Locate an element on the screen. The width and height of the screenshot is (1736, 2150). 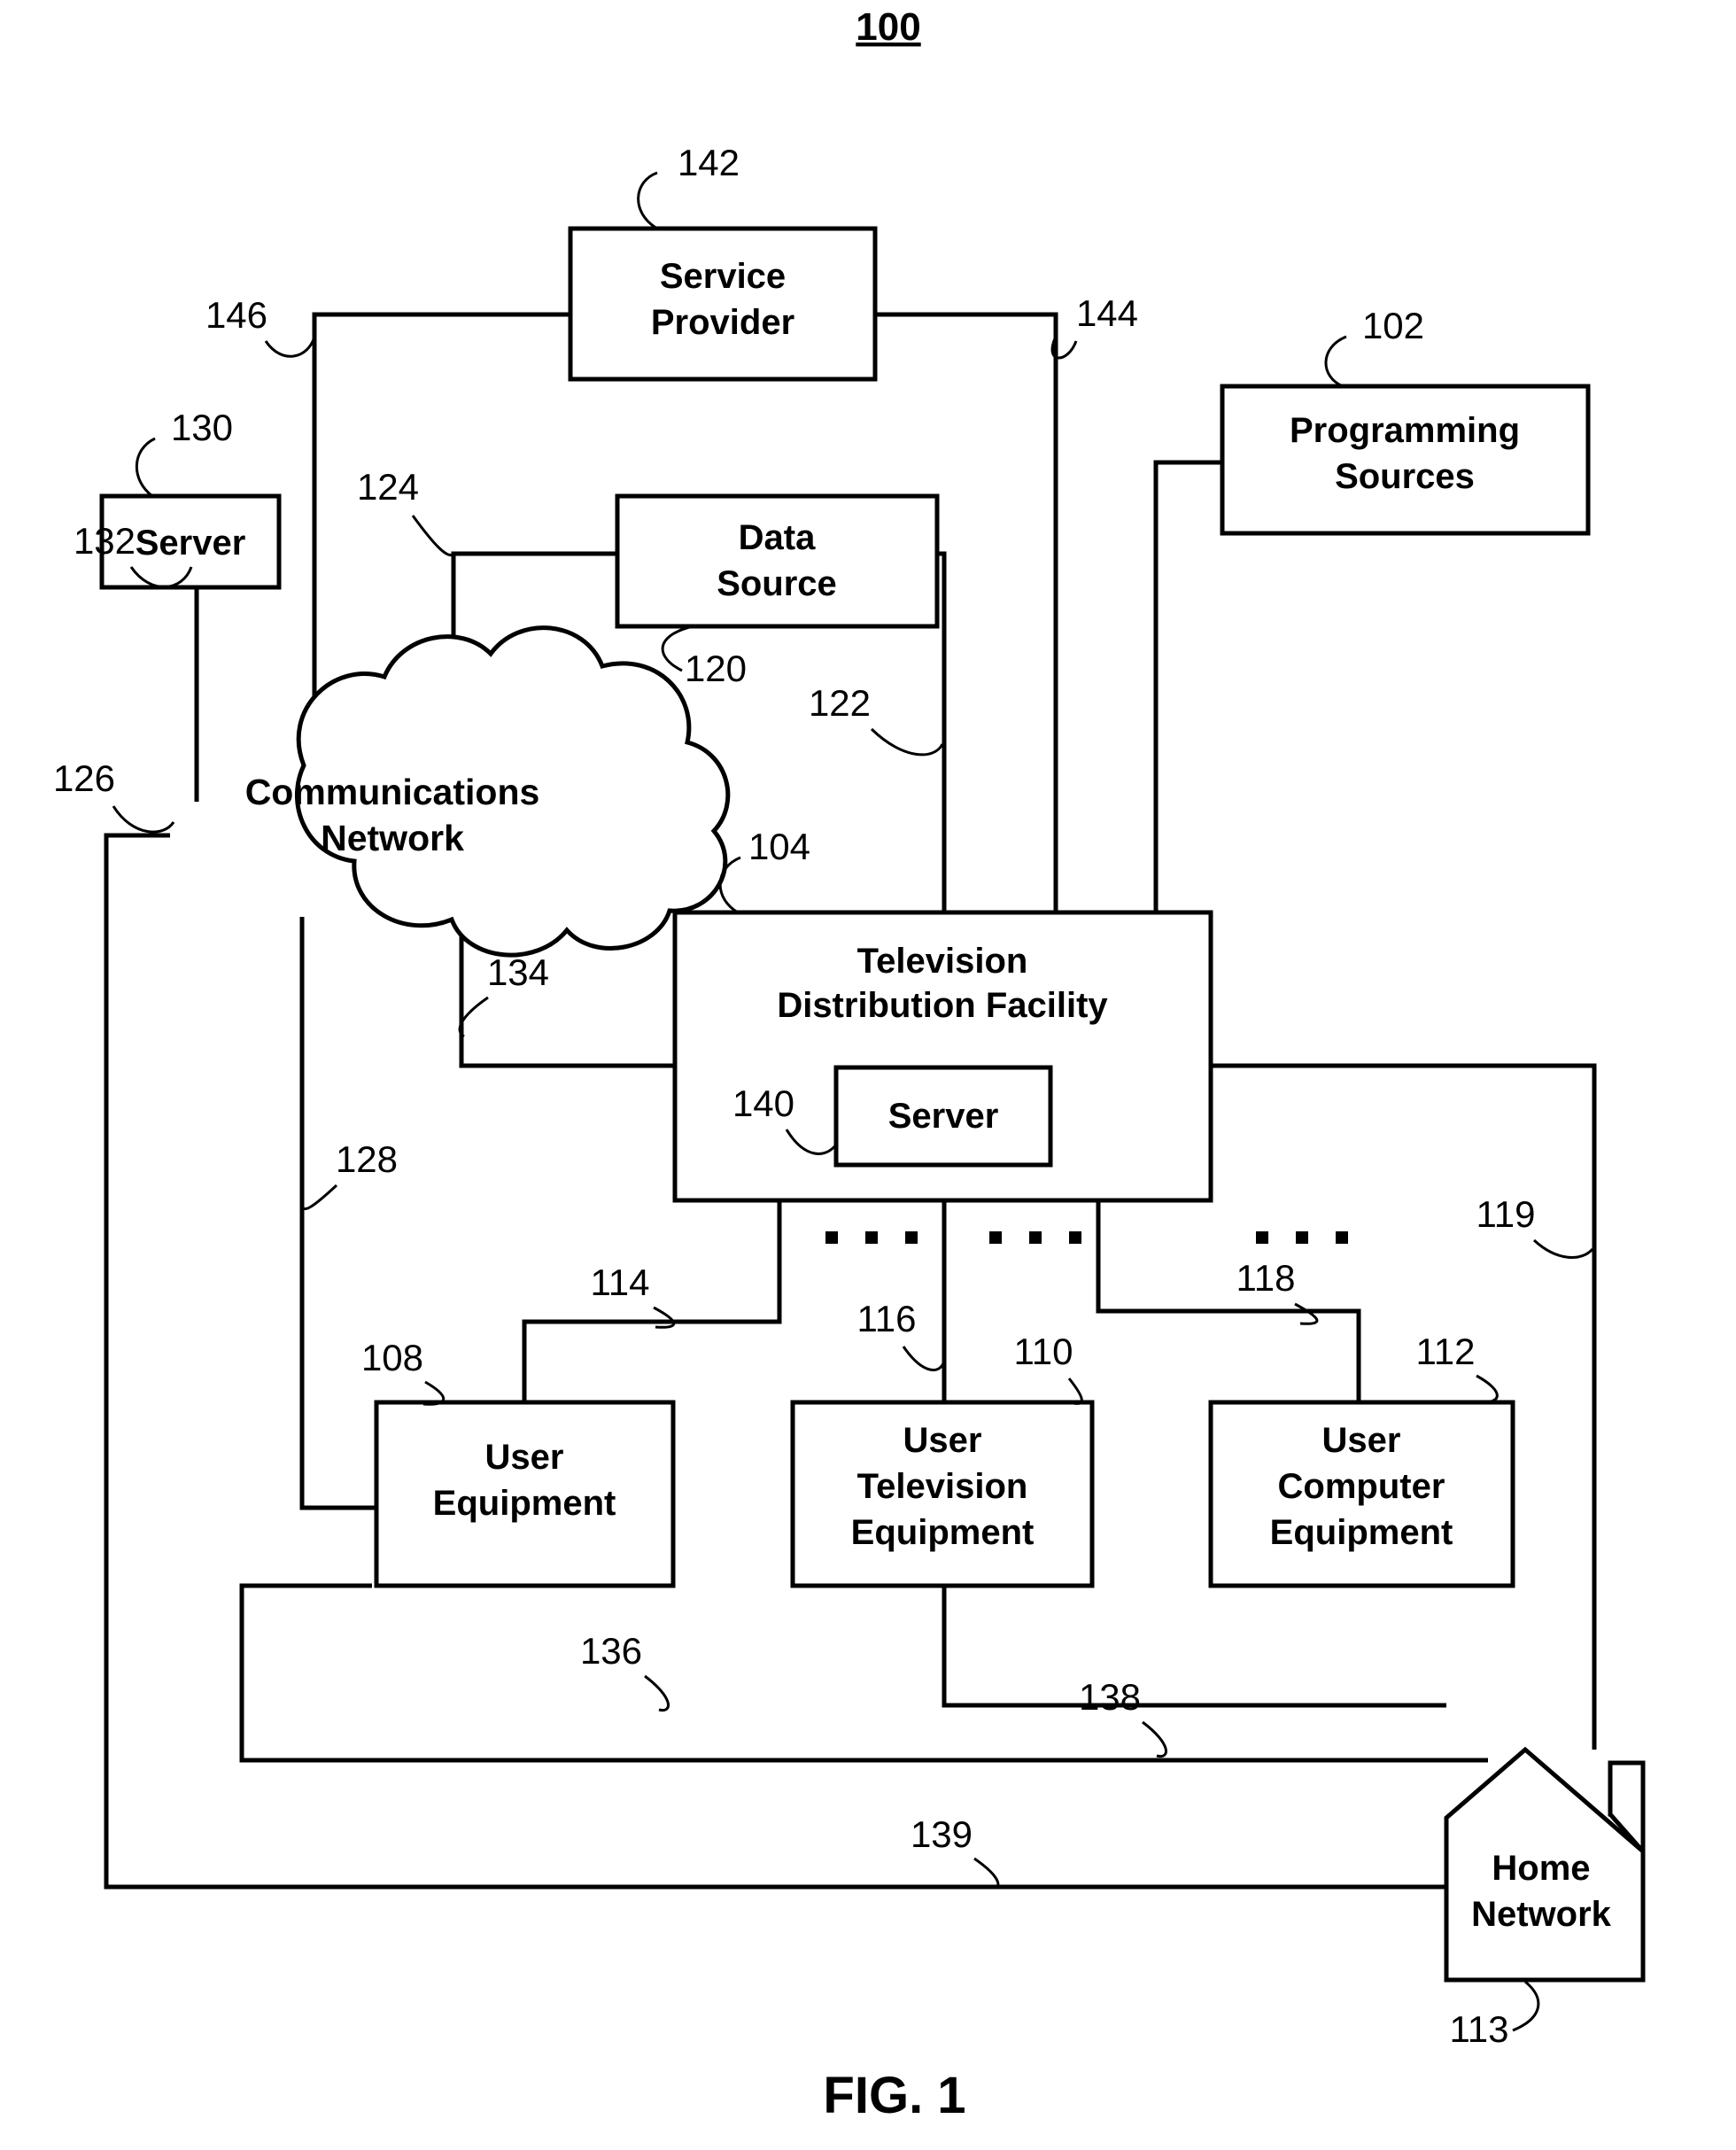
ref-139: 139 is located at coordinates (942, 1834).